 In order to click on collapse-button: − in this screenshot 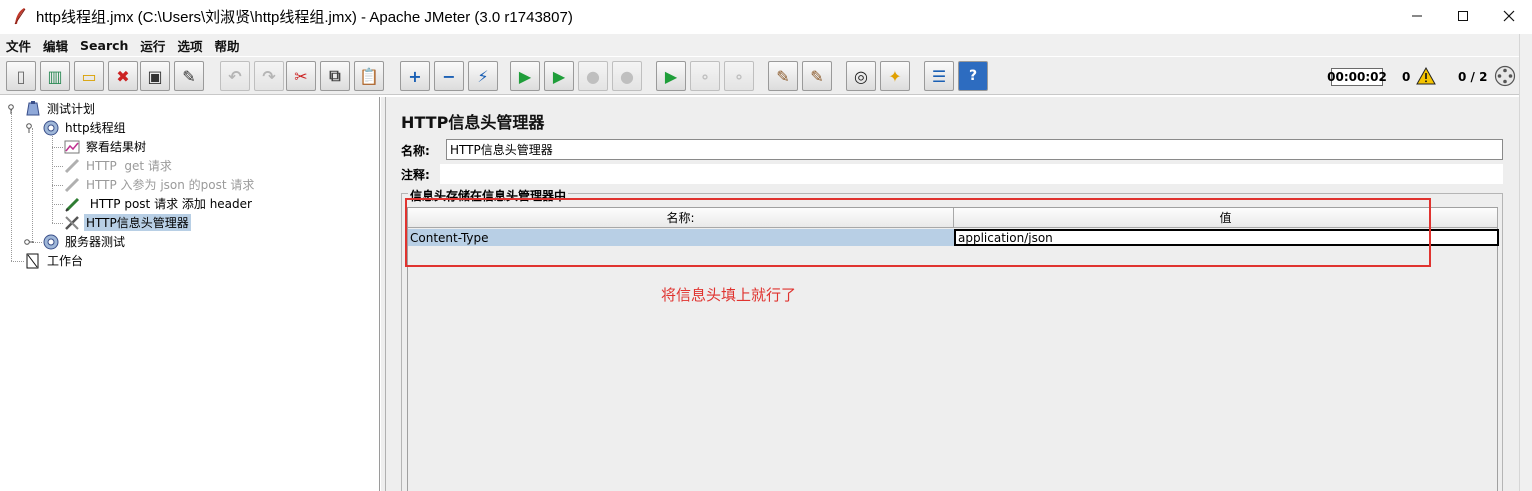, I will do `click(449, 76)`.